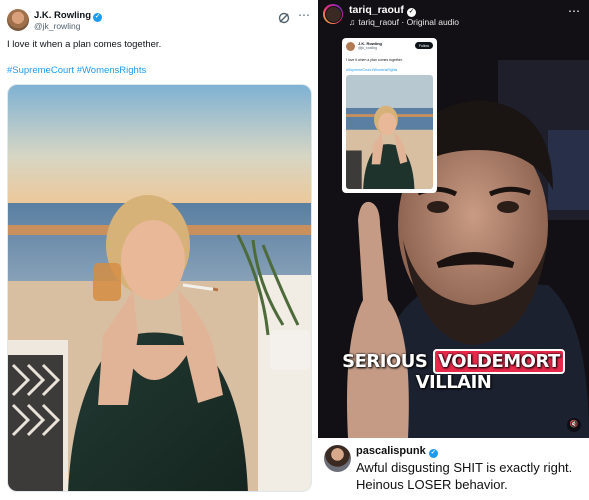 This screenshot has width=589, height=500. I want to click on reel-caption: SERIOUS VOLDEMORT VILLAIN, so click(453, 371).